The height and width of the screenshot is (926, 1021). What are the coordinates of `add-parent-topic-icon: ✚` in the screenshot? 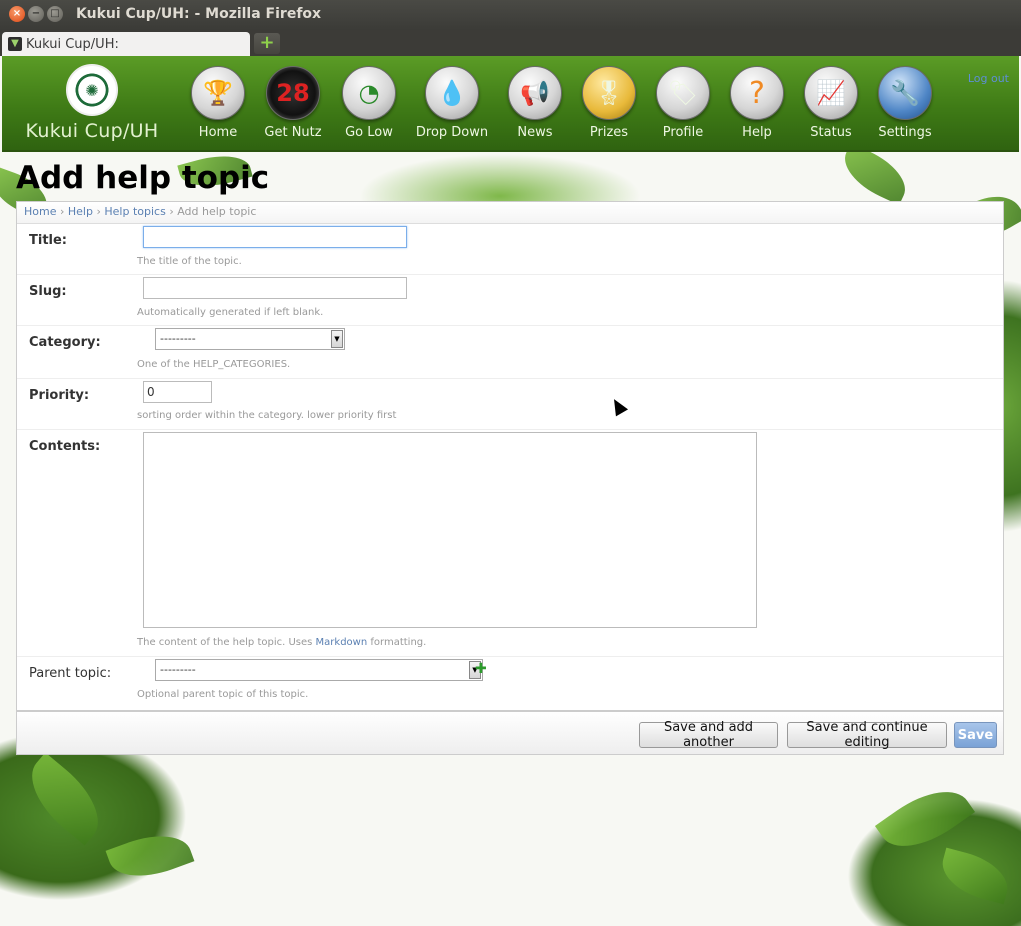 It's located at (481, 669).